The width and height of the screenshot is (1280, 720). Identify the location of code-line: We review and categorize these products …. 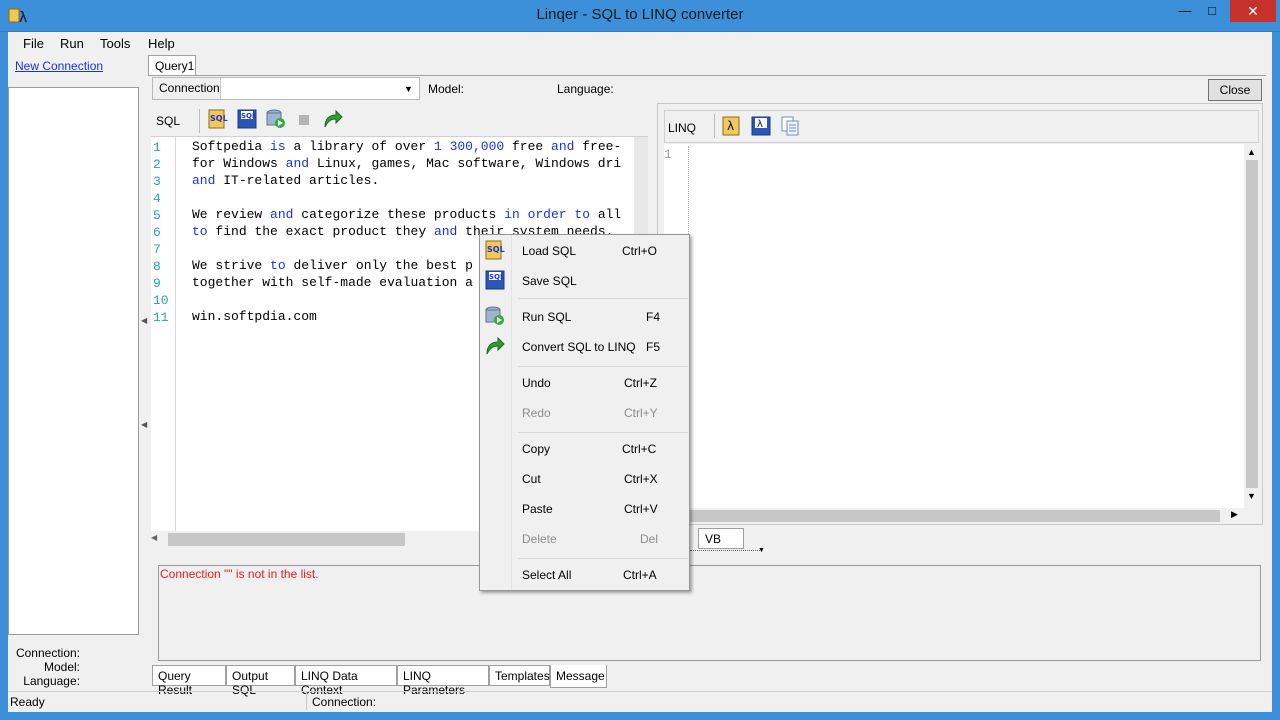
(407, 214).